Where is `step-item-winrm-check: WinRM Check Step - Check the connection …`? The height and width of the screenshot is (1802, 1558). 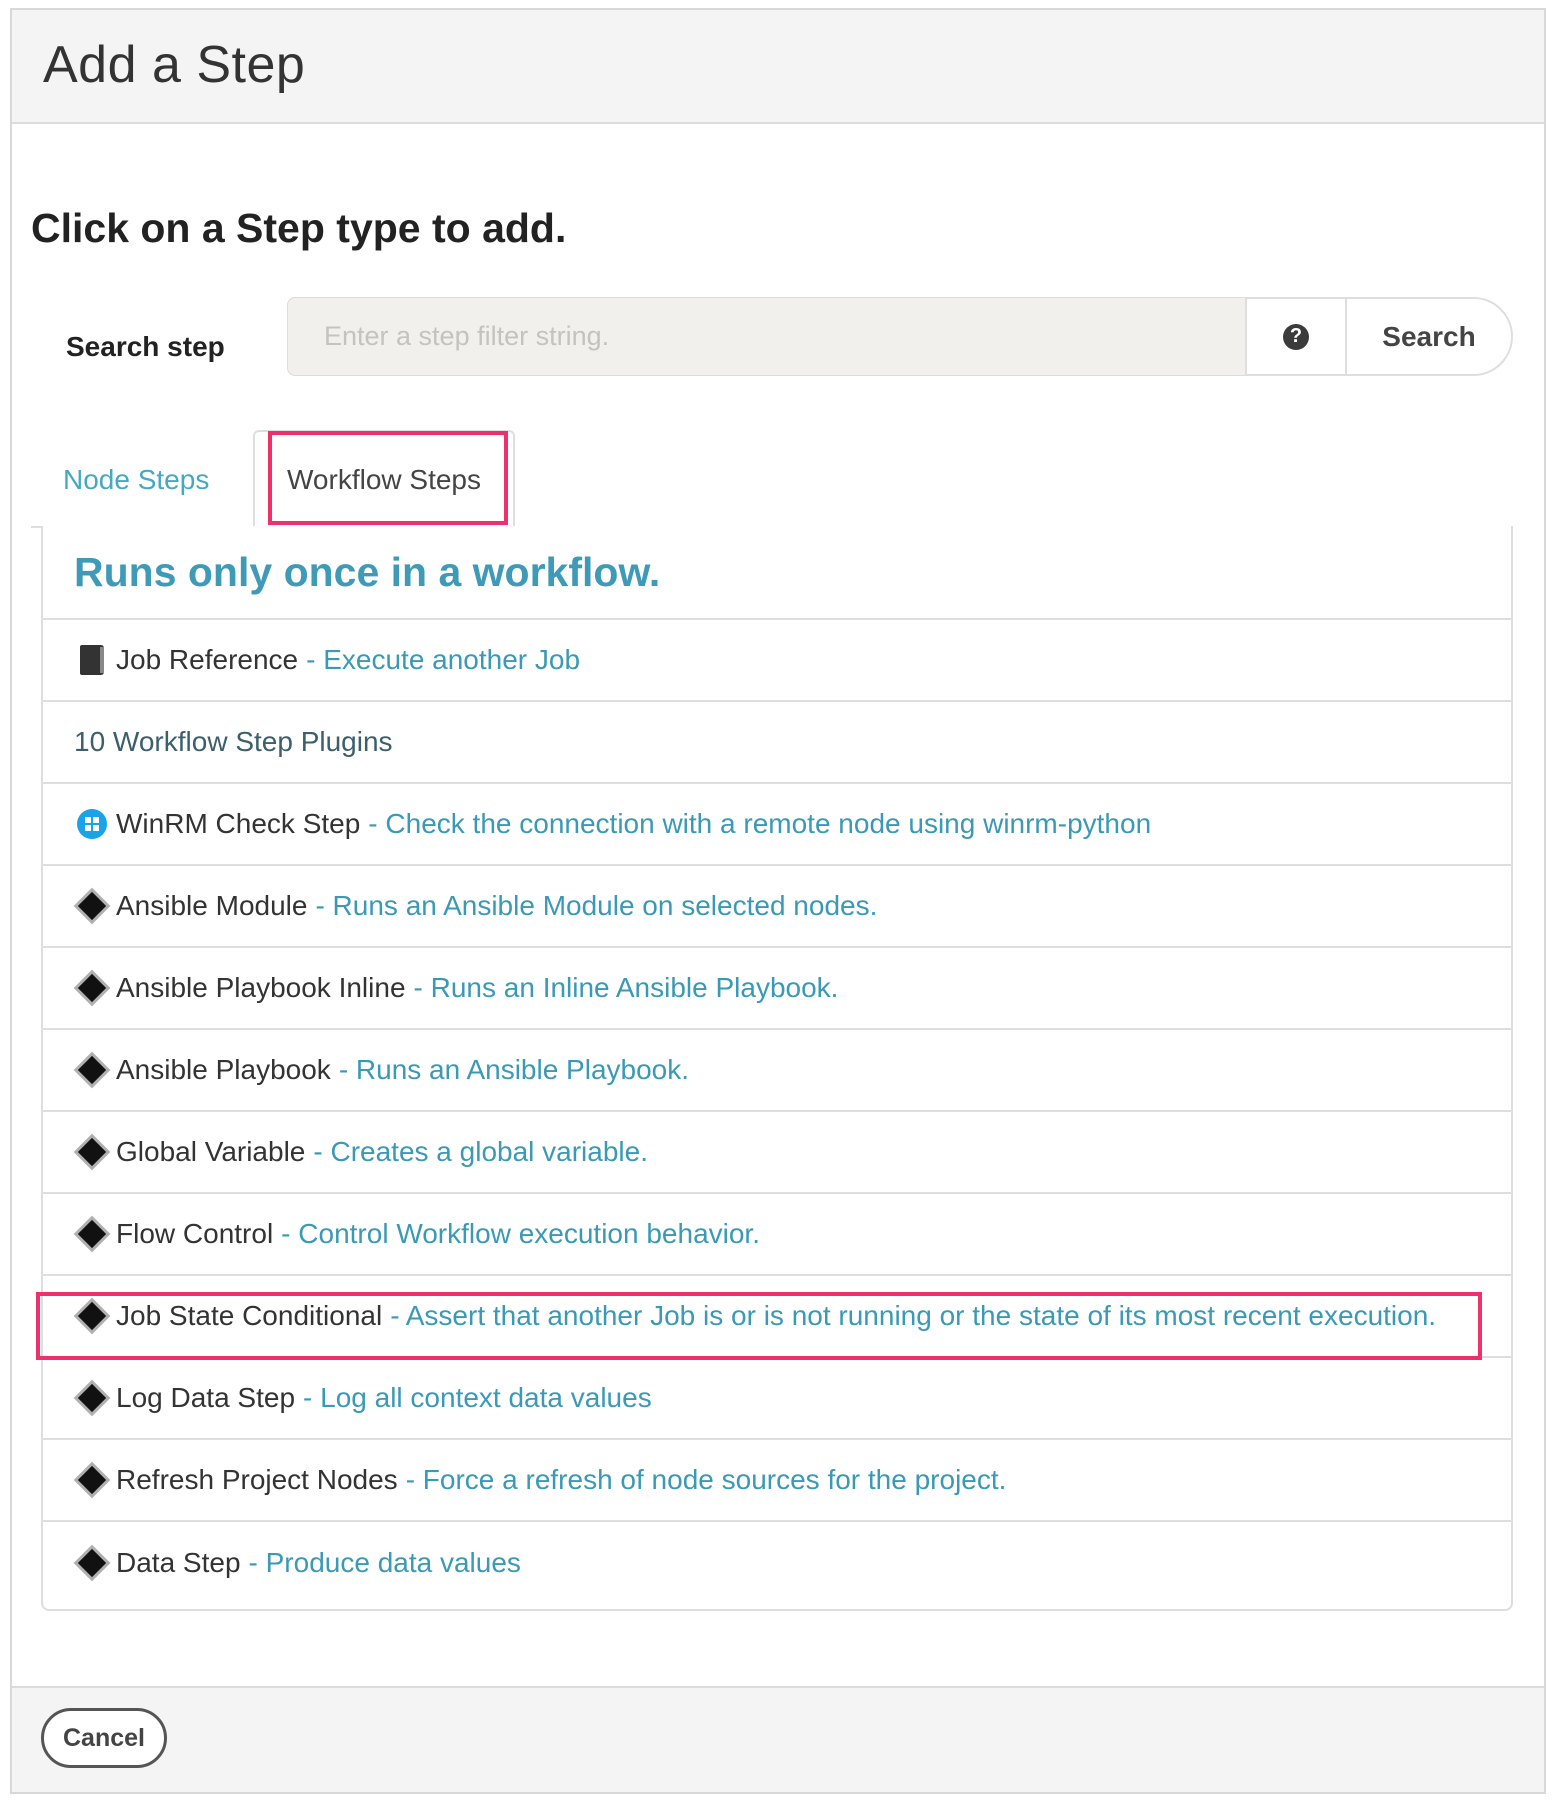 step-item-winrm-check: WinRM Check Step - Check the connection … is located at coordinates (777, 825).